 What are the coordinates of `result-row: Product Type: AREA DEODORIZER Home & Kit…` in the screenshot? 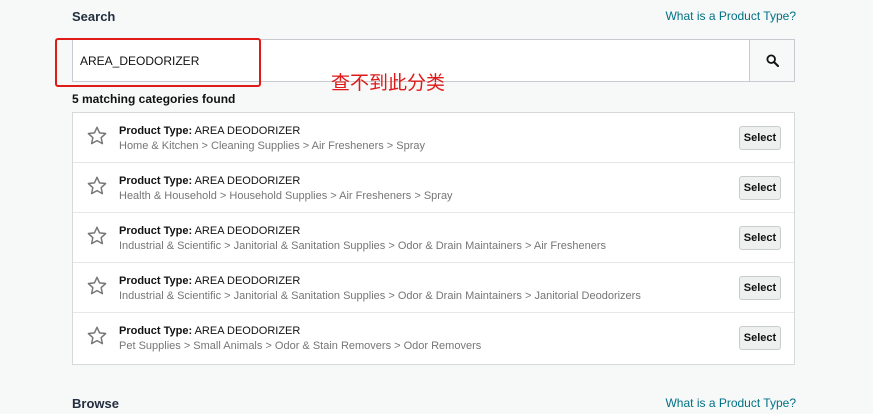 It's located at (433, 138).